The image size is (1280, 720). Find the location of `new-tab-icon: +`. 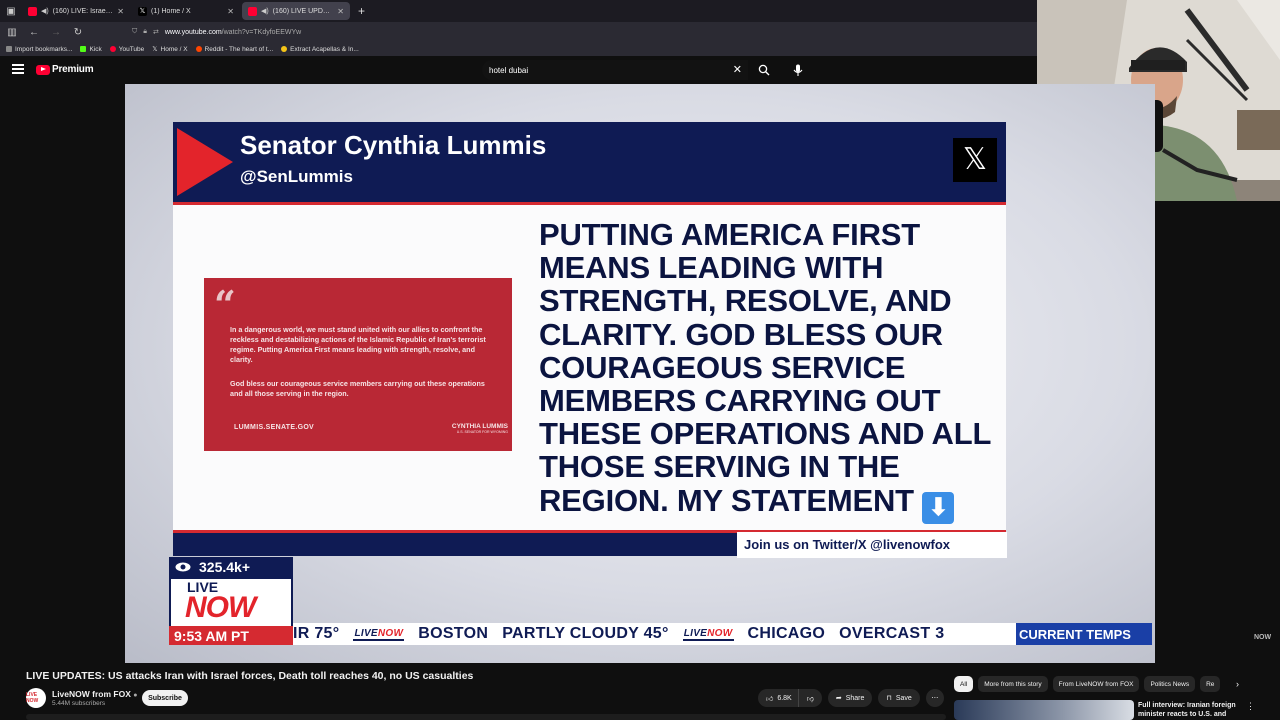

new-tab-icon: + is located at coordinates (361, 11).